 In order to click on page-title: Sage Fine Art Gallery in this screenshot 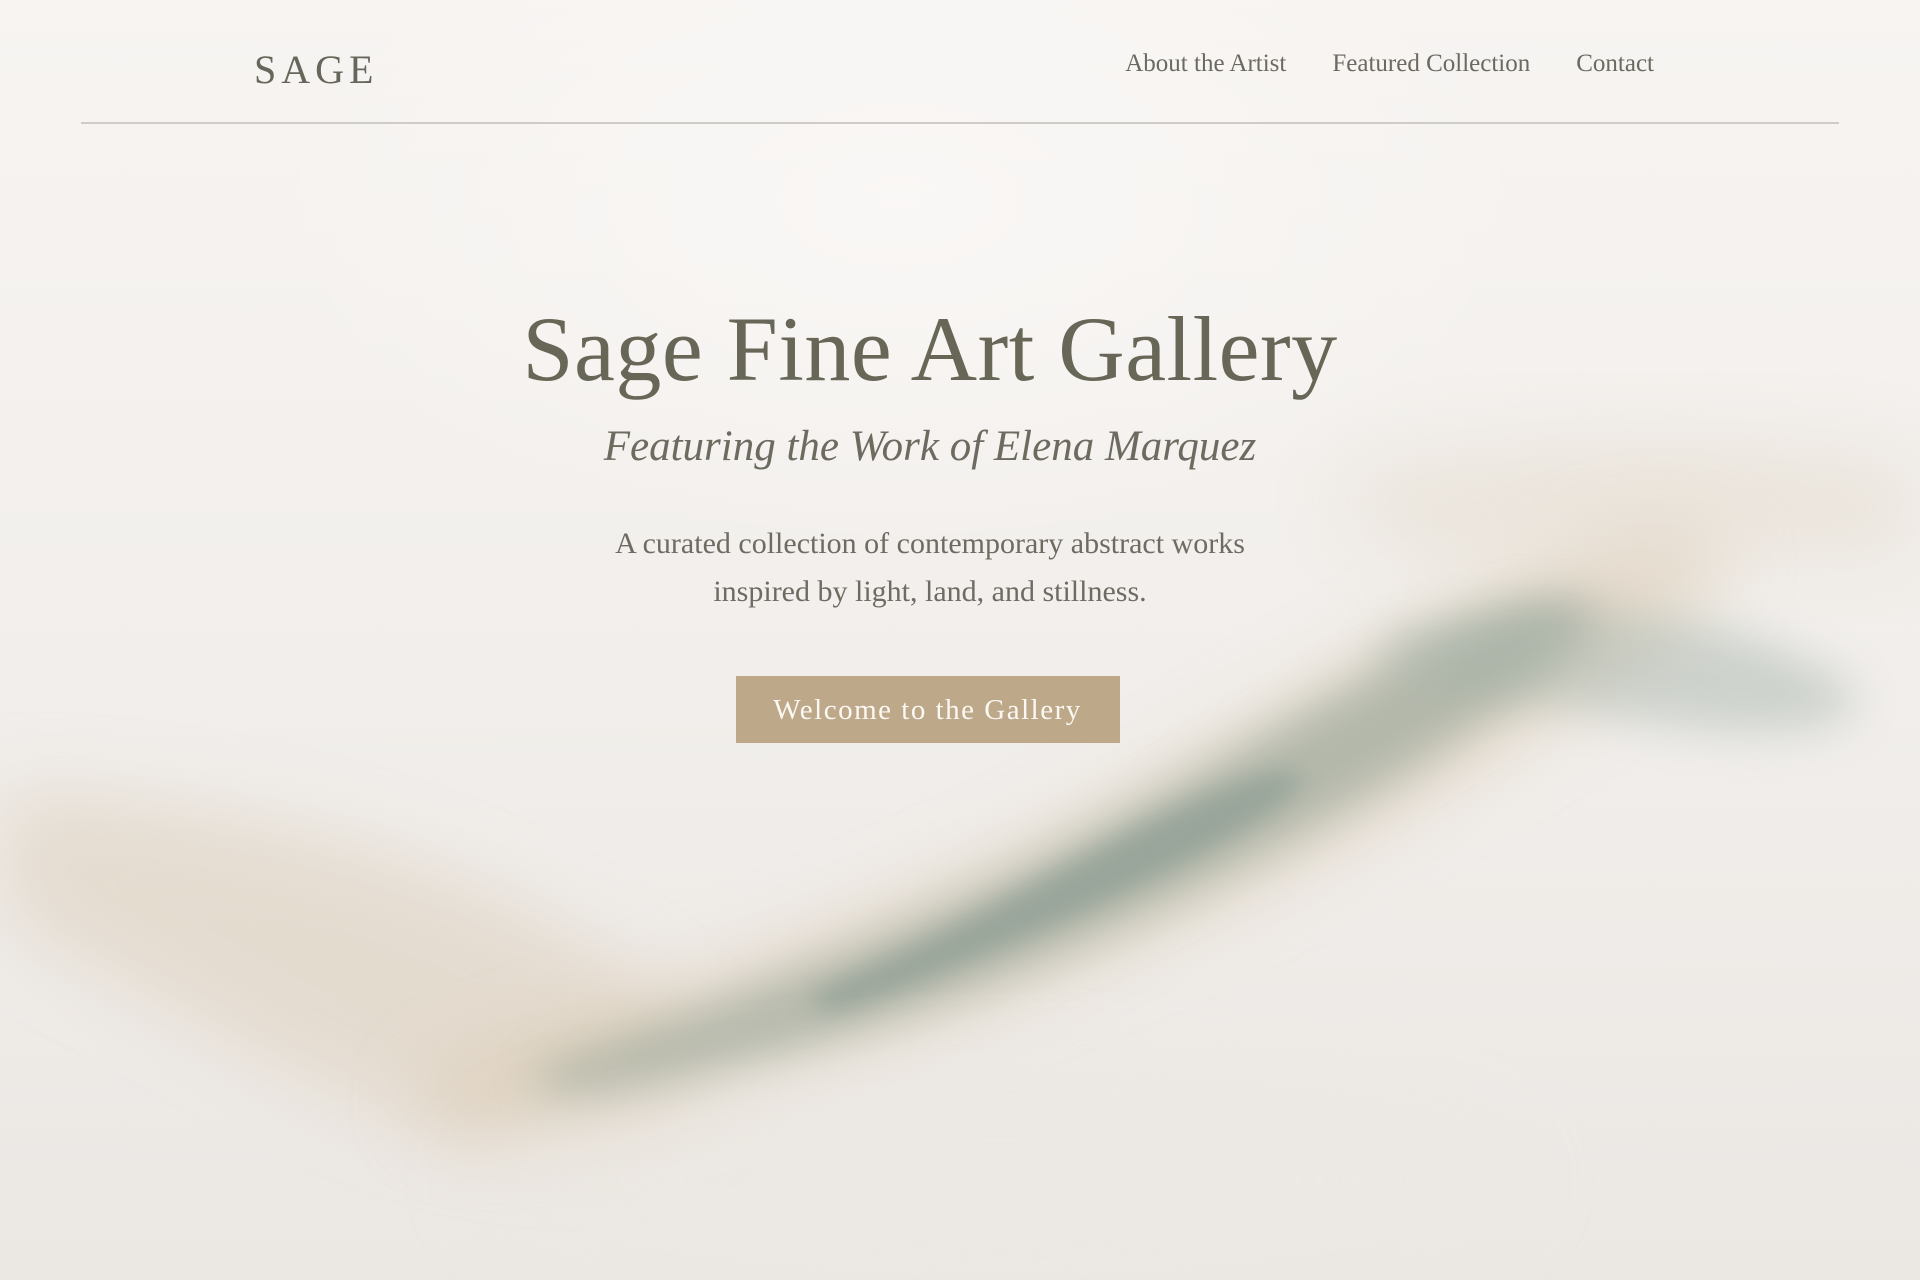, I will do `click(930, 349)`.